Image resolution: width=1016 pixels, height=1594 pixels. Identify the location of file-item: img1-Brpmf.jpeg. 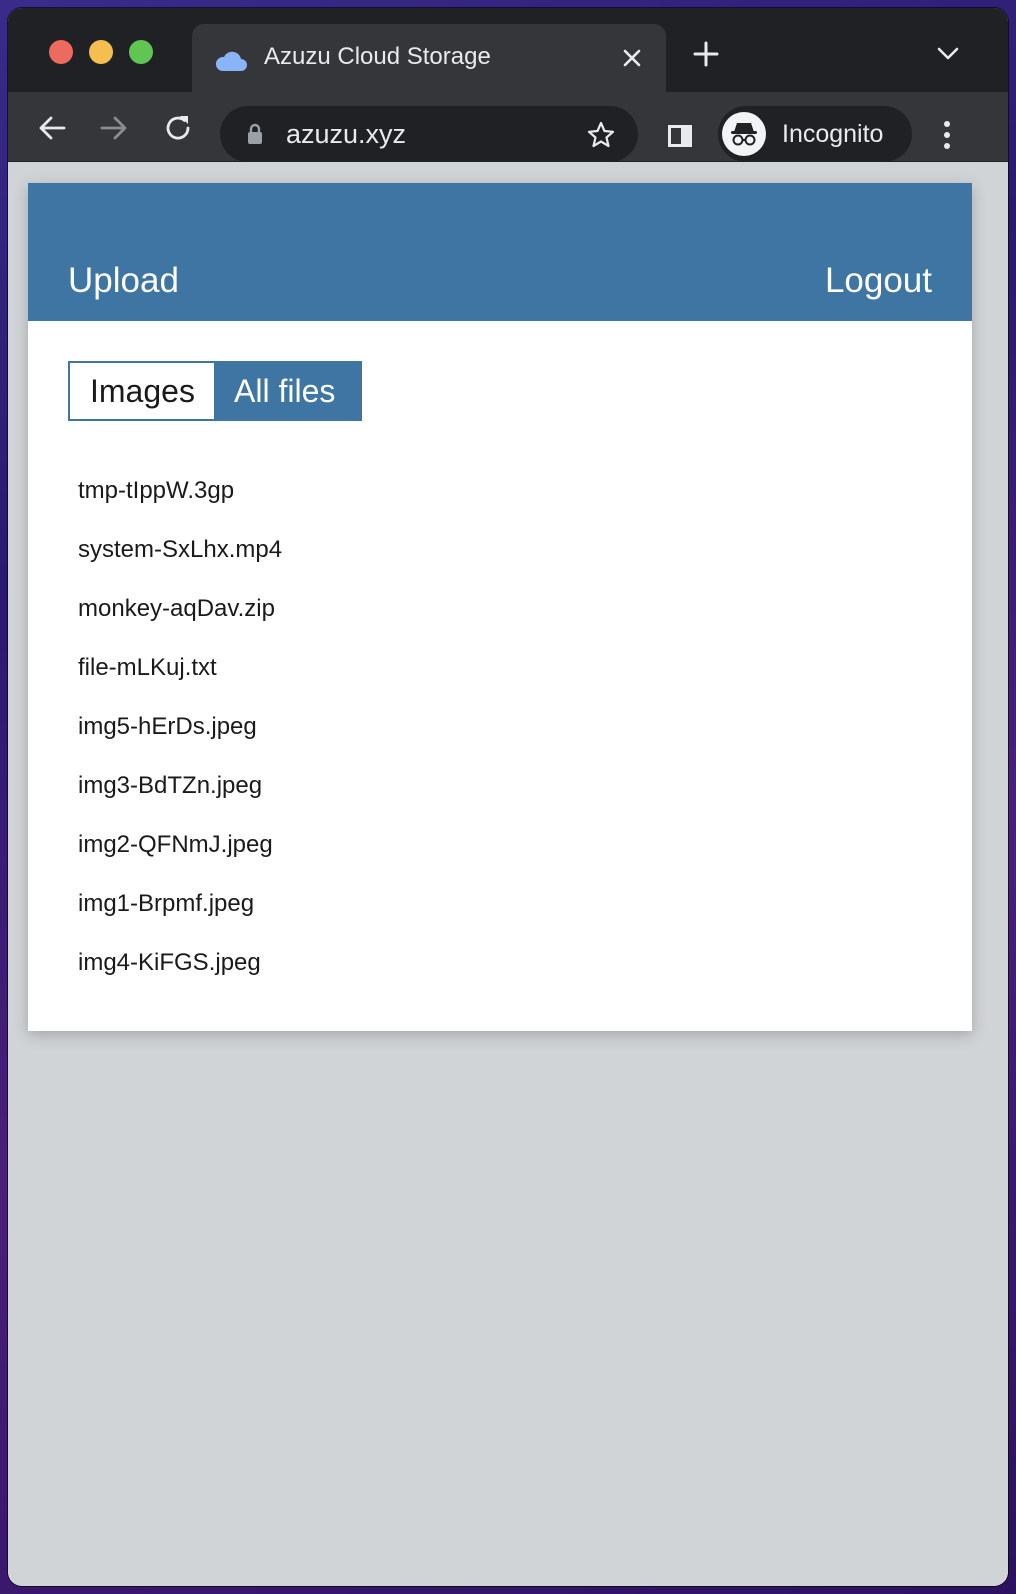
(180, 915).